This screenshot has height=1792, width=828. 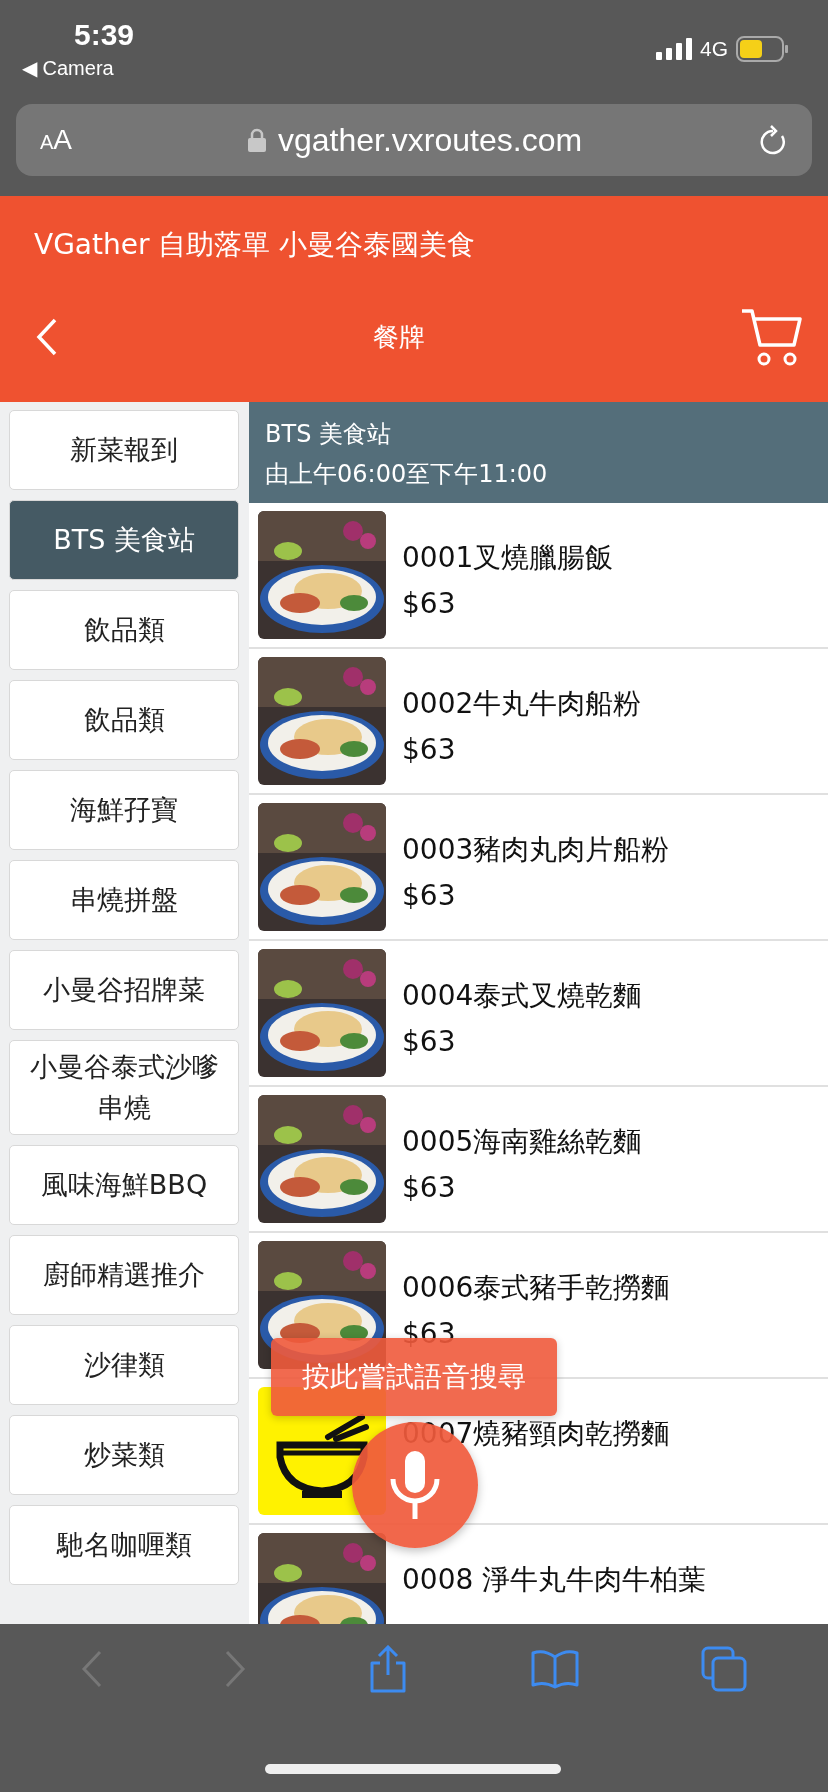 What do you see at coordinates (522, 996) in the screenshot?
I see `item-name: 0004泰式叉燒乾麵` at bounding box center [522, 996].